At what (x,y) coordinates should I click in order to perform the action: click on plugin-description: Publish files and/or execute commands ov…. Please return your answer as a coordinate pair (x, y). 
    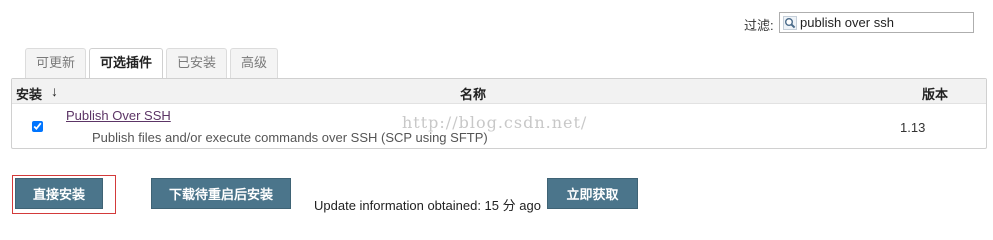
    Looking at the image, I should click on (290, 137).